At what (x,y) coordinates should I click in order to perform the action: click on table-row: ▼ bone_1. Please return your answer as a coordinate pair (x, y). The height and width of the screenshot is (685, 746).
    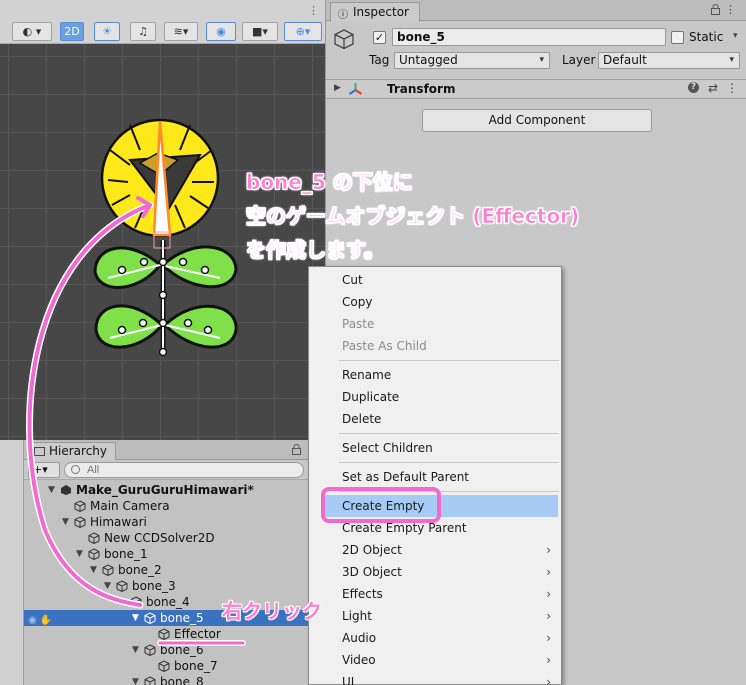
    Looking at the image, I should click on (166, 554).